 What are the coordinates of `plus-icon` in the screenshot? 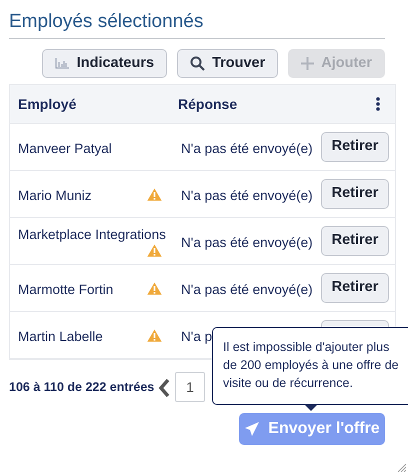 It's located at (307, 63).